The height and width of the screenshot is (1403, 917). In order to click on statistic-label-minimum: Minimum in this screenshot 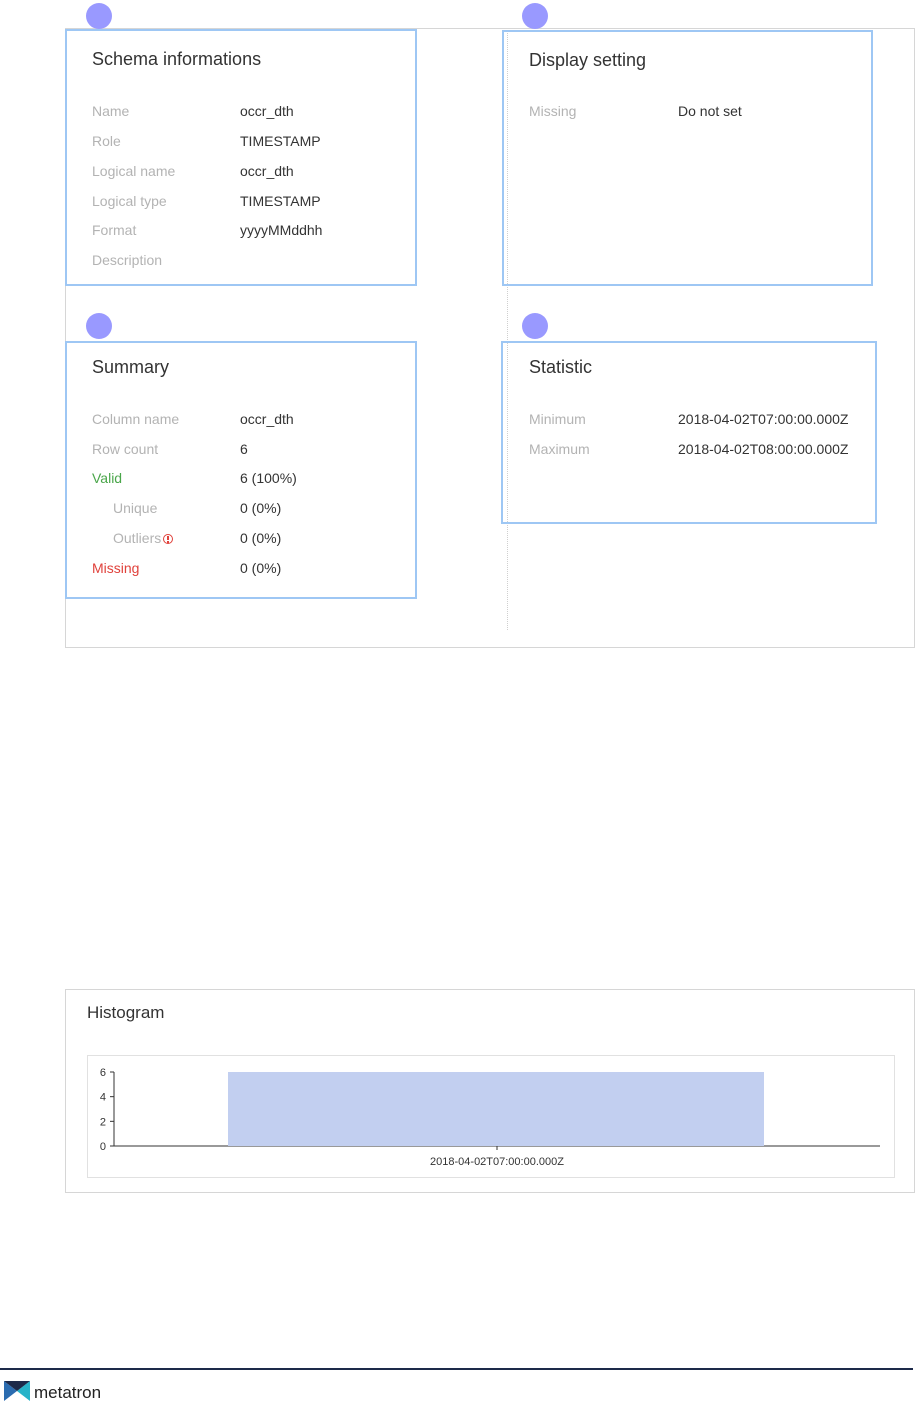, I will do `click(557, 419)`.